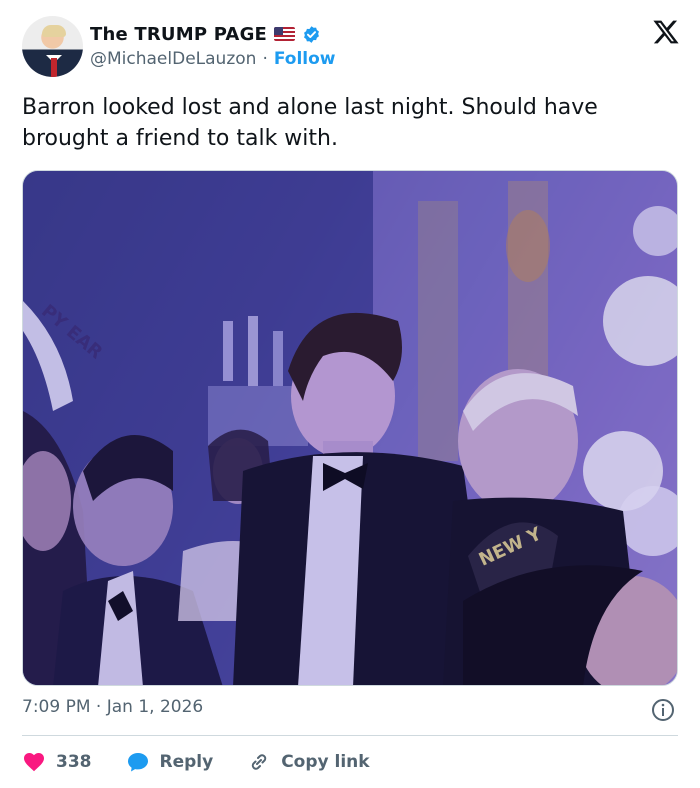  Describe the element at coordinates (155, 707) in the screenshot. I see `tweet-date: Jan 1, 2026` at that location.